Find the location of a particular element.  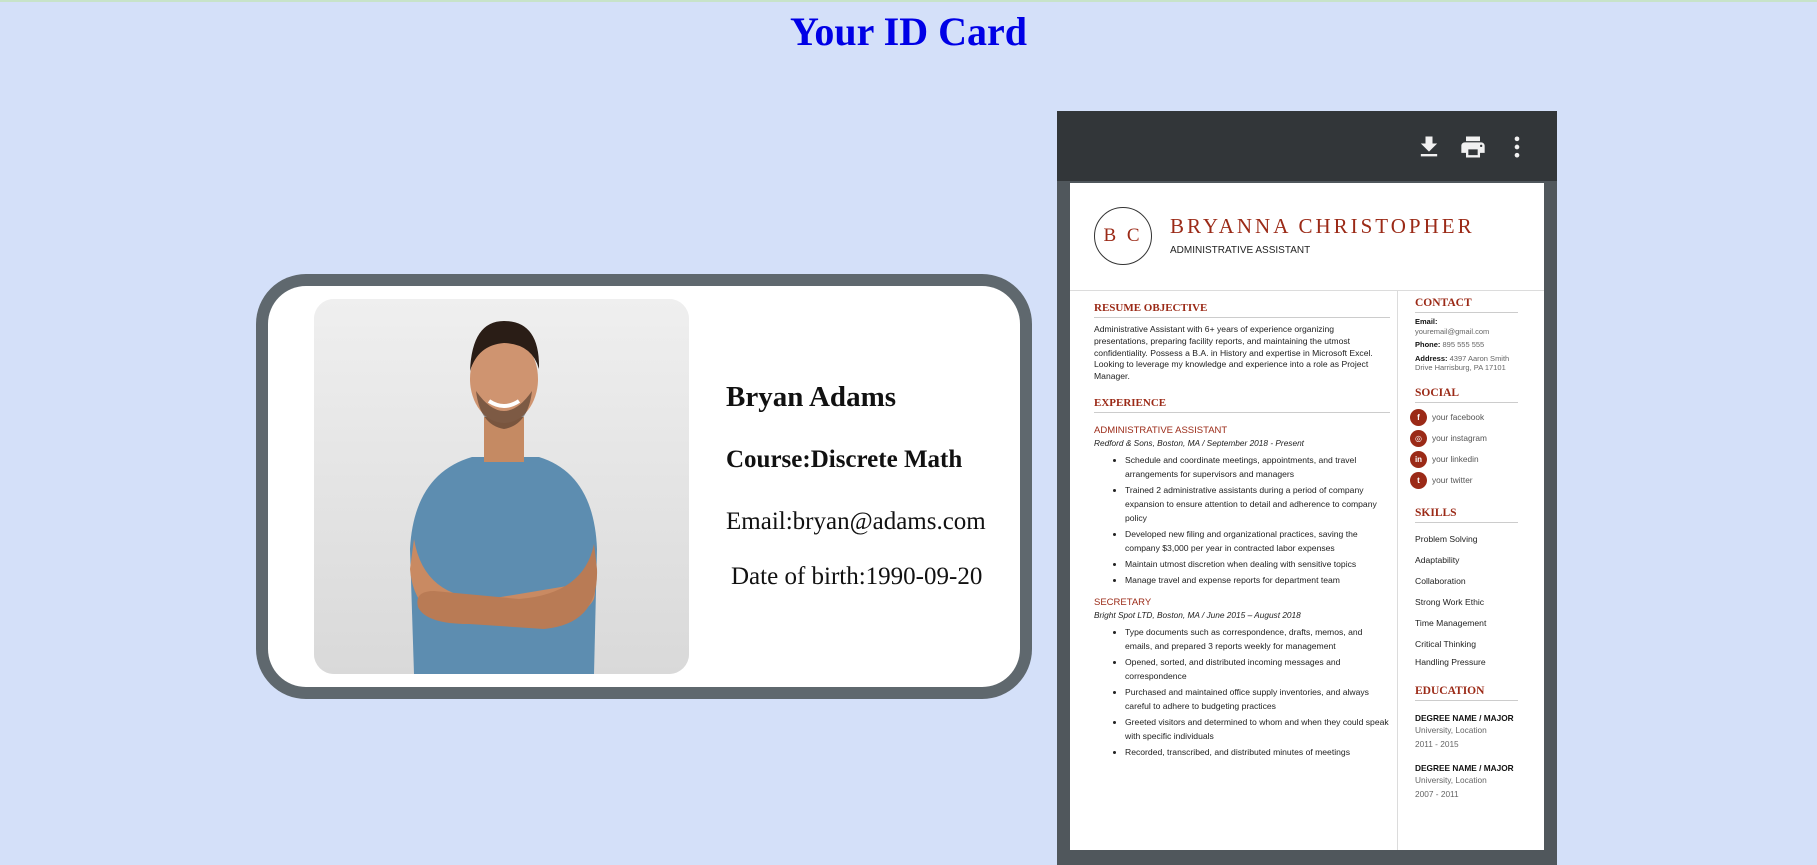

twitter-icon: t is located at coordinates (1418, 480).